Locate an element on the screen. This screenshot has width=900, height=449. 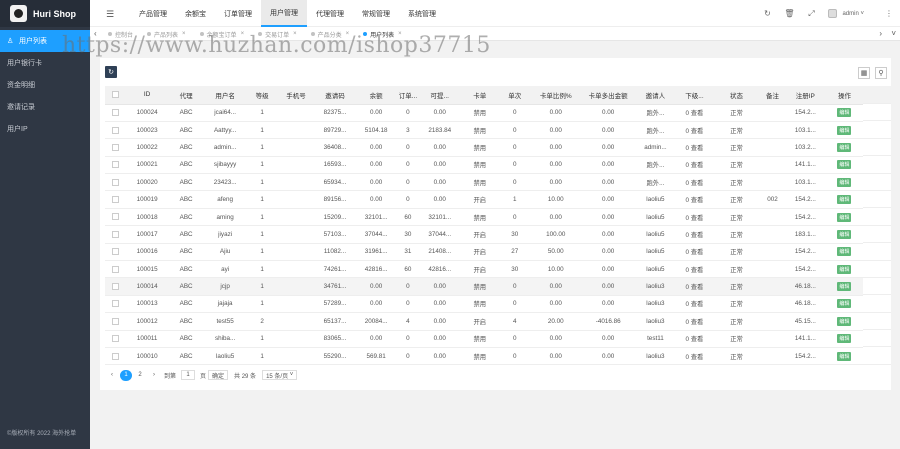
next-page-button: › is located at coordinates (154, 375).